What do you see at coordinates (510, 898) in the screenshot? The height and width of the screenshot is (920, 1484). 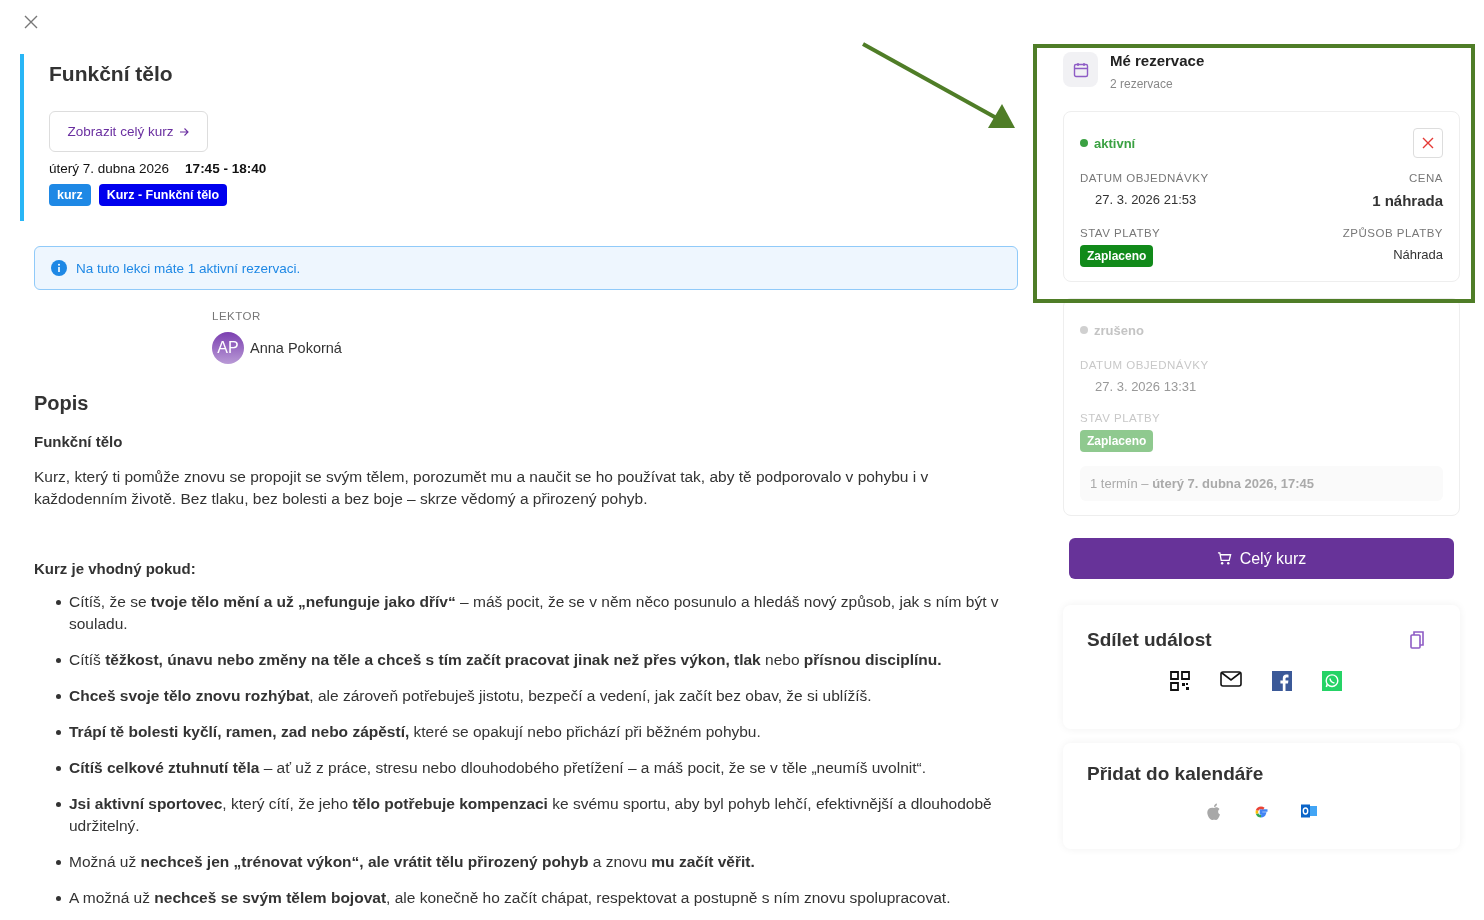 I see `list-item-text: A možná už nechceš se svým tělem bojovat, ale konečně ho začít chápat, respektovat a postupně s ním znovu spolupracovat.` at bounding box center [510, 898].